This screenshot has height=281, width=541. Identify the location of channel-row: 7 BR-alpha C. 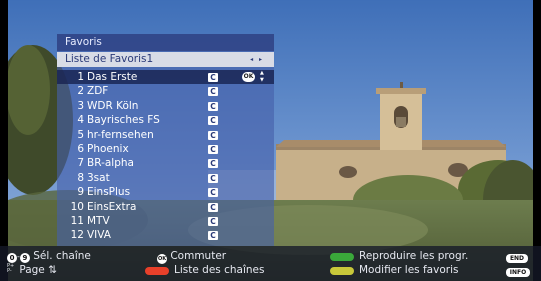
(165, 163).